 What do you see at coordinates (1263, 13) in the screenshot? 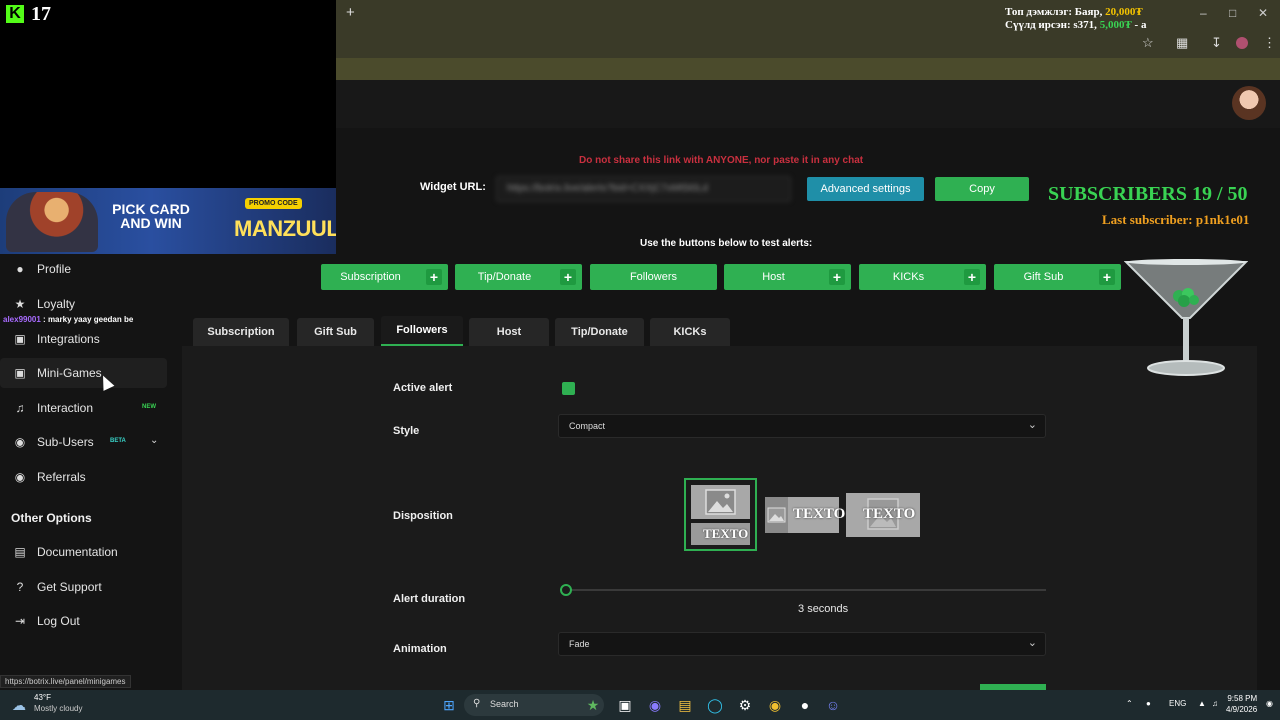
I see `close-icon: ✕` at bounding box center [1263, 13].